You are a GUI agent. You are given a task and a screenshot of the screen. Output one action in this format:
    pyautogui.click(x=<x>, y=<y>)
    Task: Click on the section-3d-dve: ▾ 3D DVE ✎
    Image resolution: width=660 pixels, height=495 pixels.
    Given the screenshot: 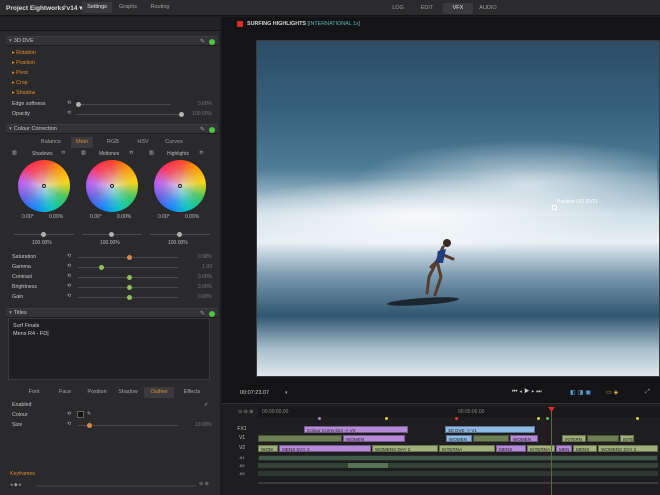 What is the action you would take?
    pyautogui.click(x=112, y=41)
    